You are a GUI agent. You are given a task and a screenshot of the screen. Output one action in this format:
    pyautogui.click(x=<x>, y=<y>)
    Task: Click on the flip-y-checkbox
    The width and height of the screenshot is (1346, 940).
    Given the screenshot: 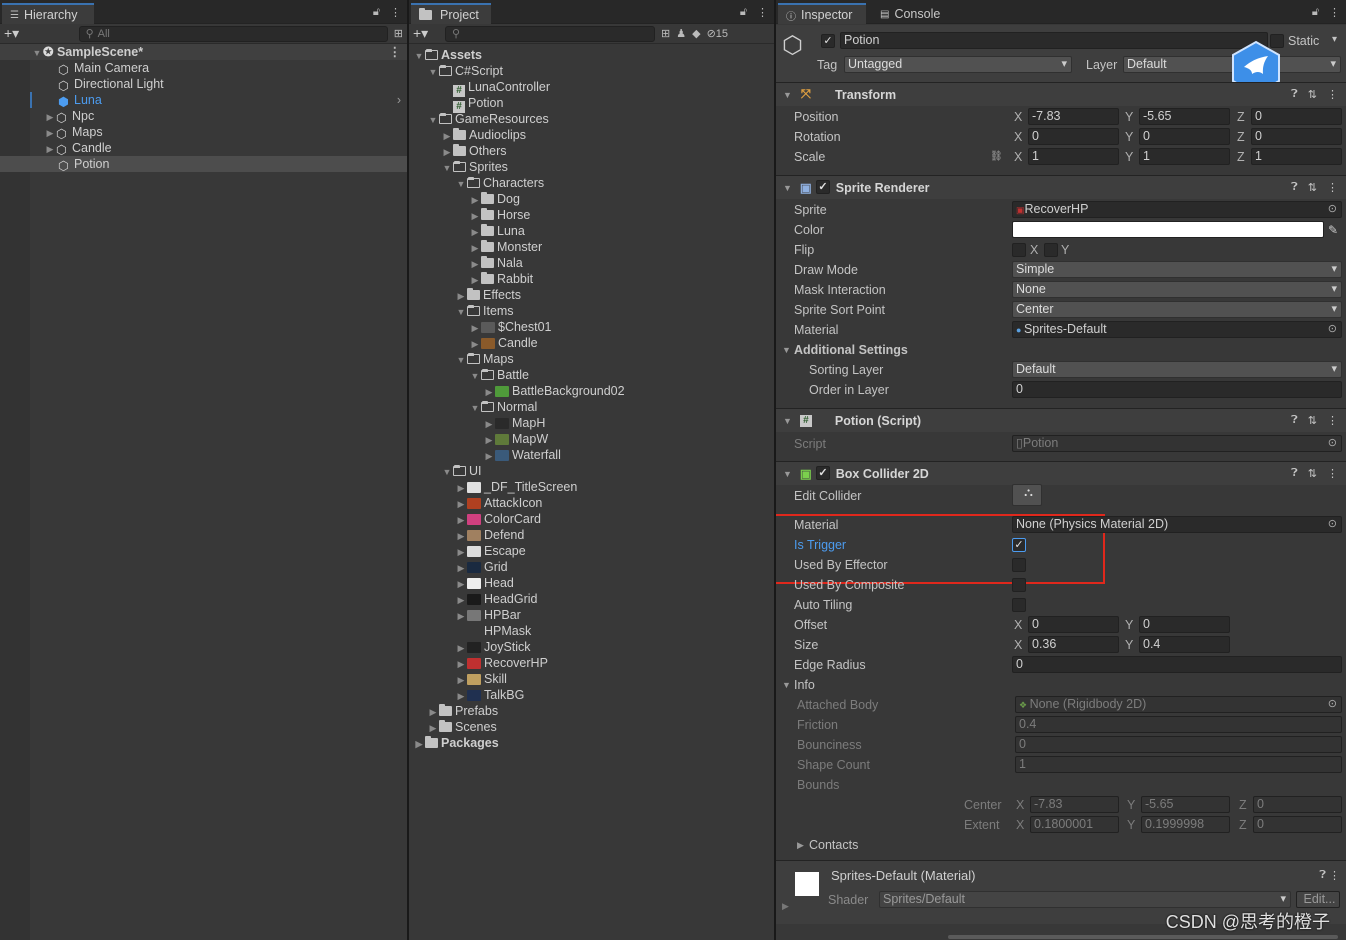 What is the action you would take?
    pyautogui.click(x=1051, y=250)
    